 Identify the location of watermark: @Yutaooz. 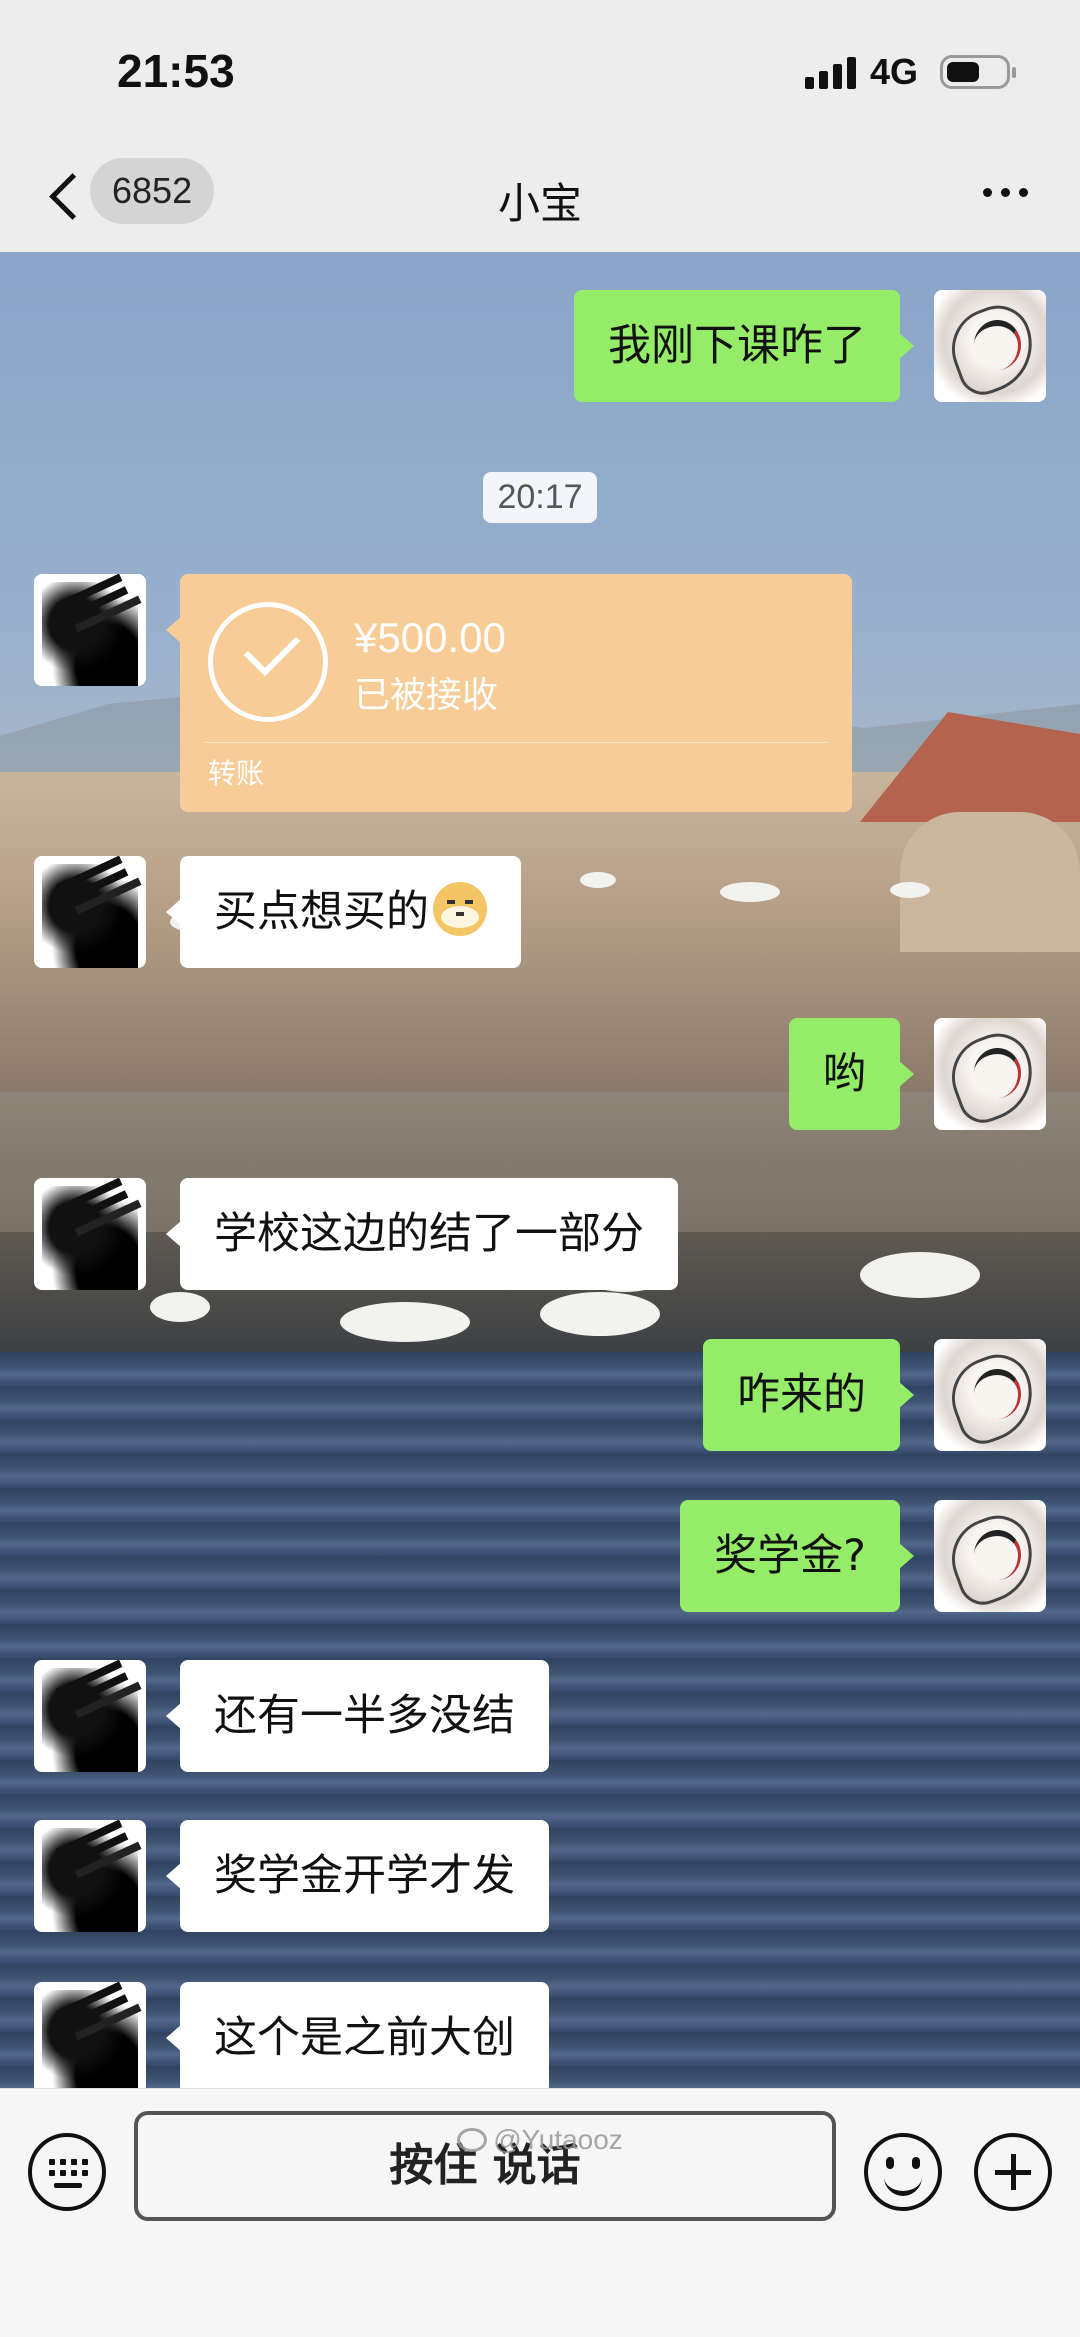
(540, 2140).